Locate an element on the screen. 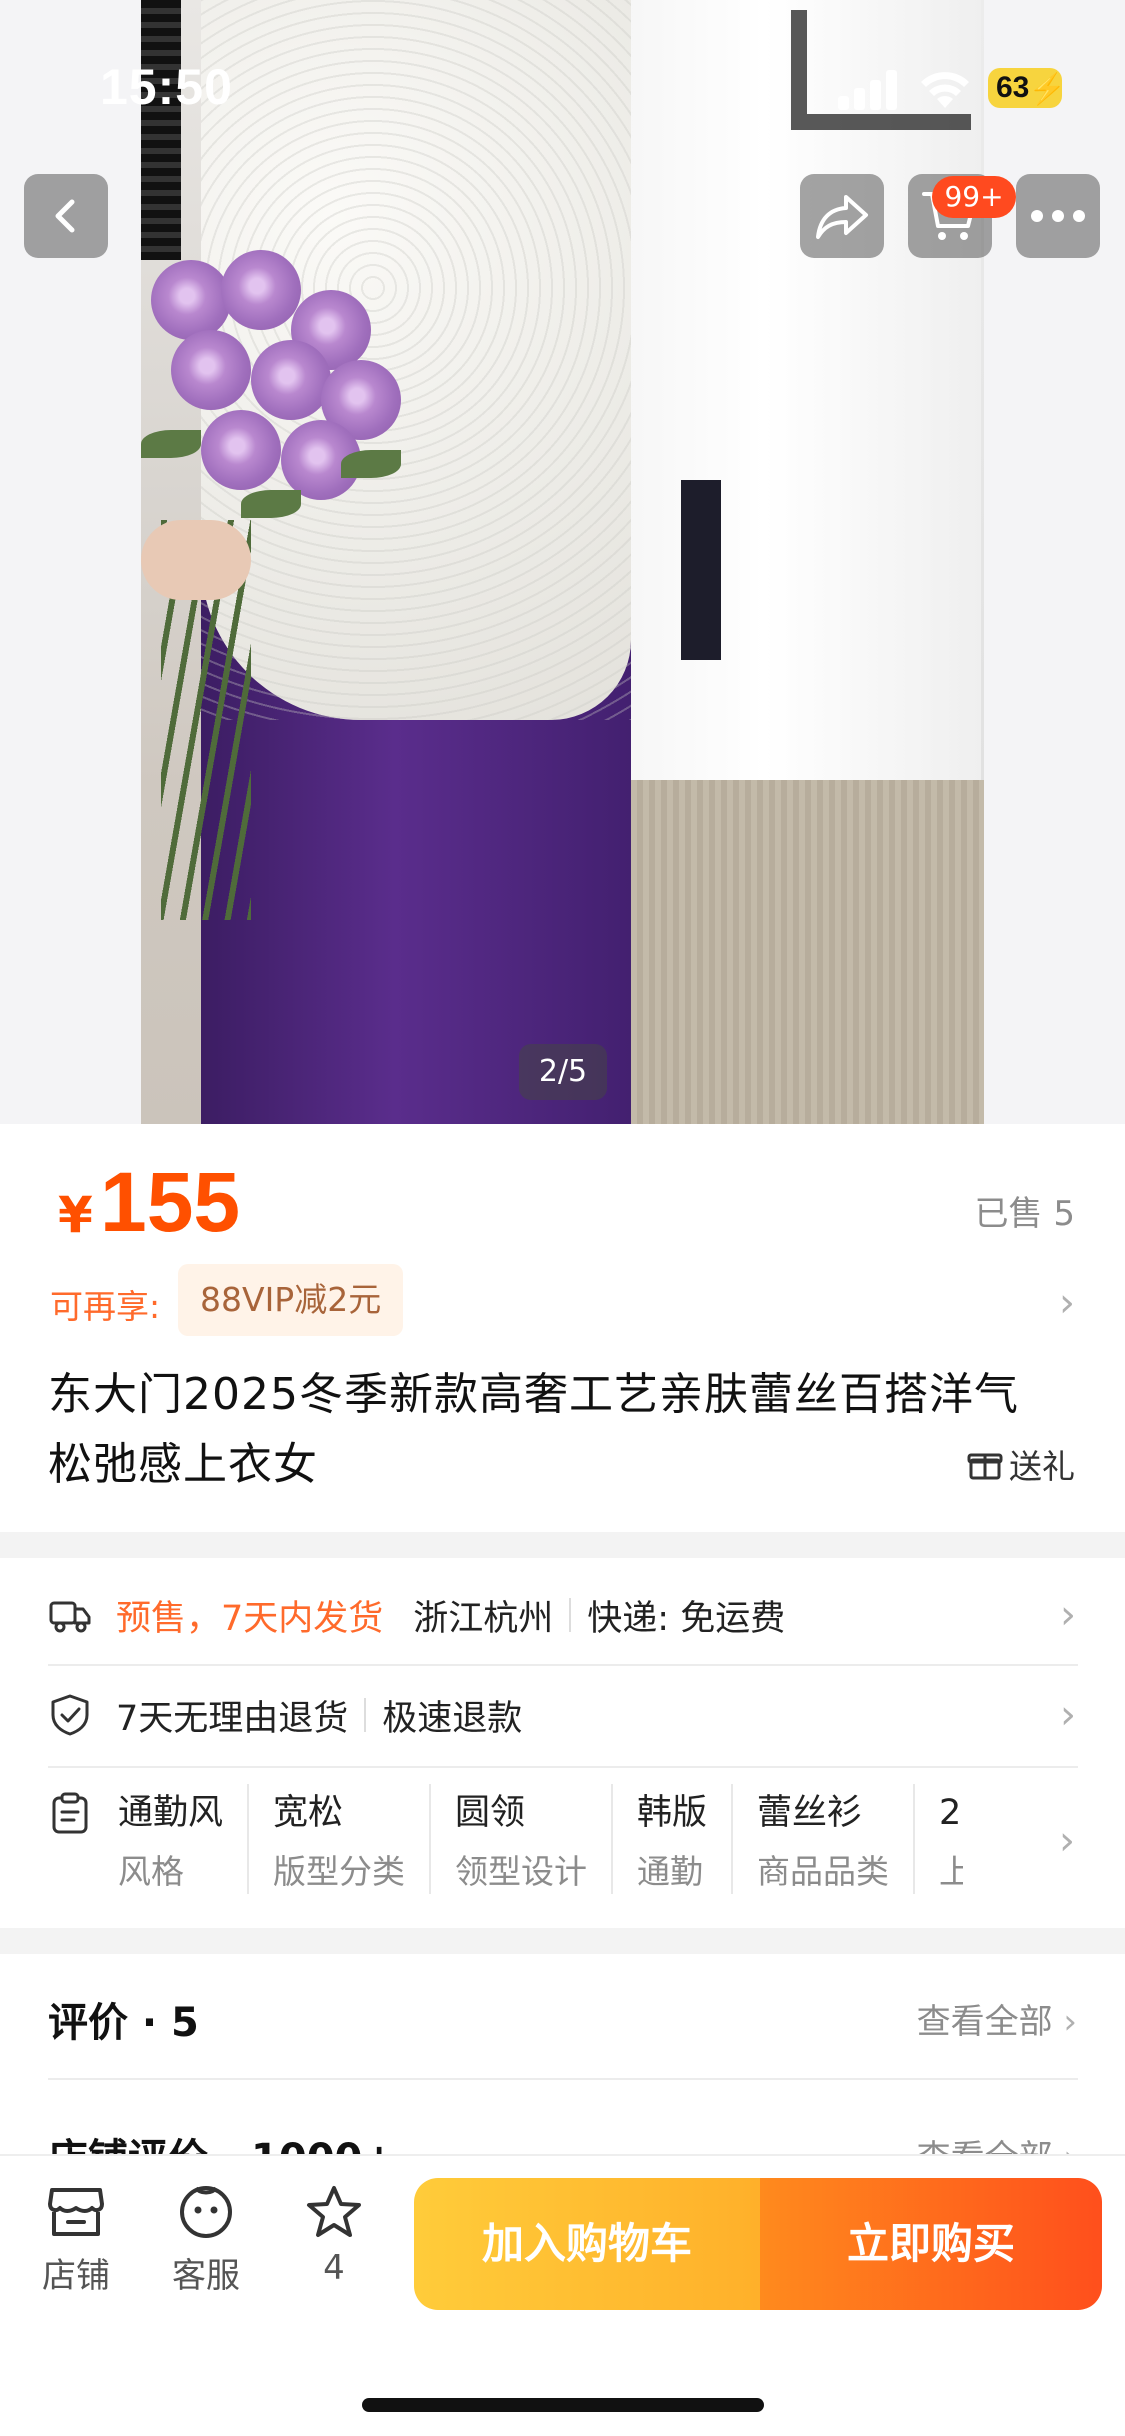  status-bar: 15:50 63 ⚡ is located at coordinates (562, 66).